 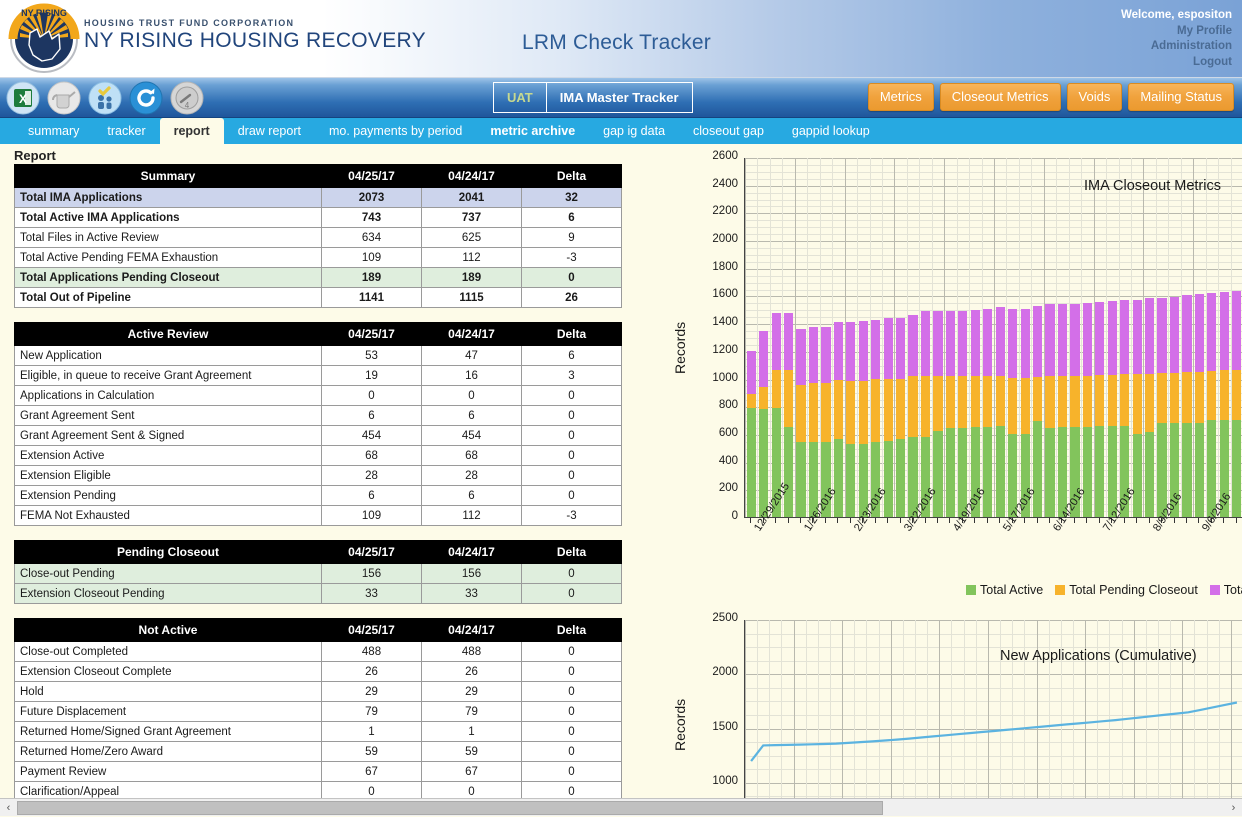 I want to click on legend-item: Total Active, so click(x=1004, y=590).